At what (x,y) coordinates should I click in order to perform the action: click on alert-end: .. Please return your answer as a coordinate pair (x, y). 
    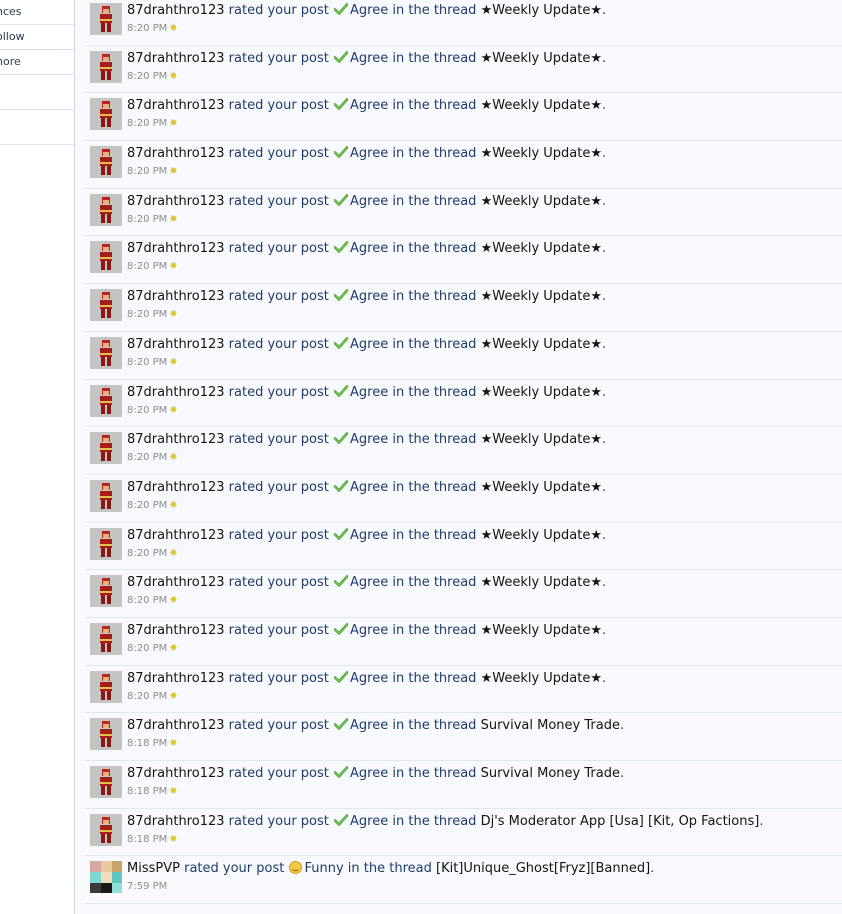
    Looking at the image, I should click on (604, 201).